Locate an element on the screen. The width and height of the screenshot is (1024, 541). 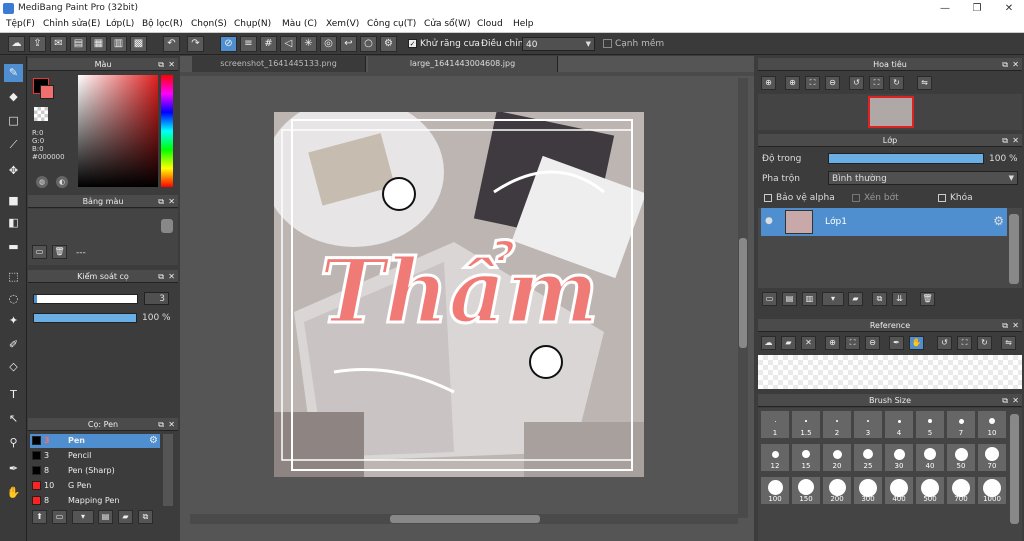
close-reference-icon: ✕ is located at coordinates (808, 343).